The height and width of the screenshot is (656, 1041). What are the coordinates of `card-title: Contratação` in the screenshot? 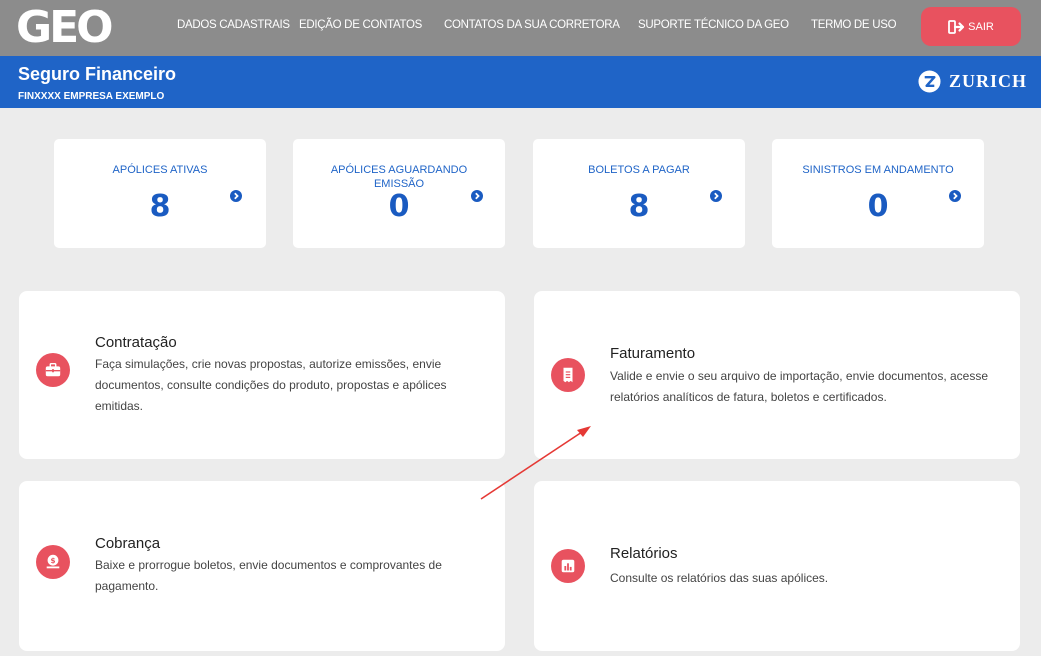 It's located at (136, 342).